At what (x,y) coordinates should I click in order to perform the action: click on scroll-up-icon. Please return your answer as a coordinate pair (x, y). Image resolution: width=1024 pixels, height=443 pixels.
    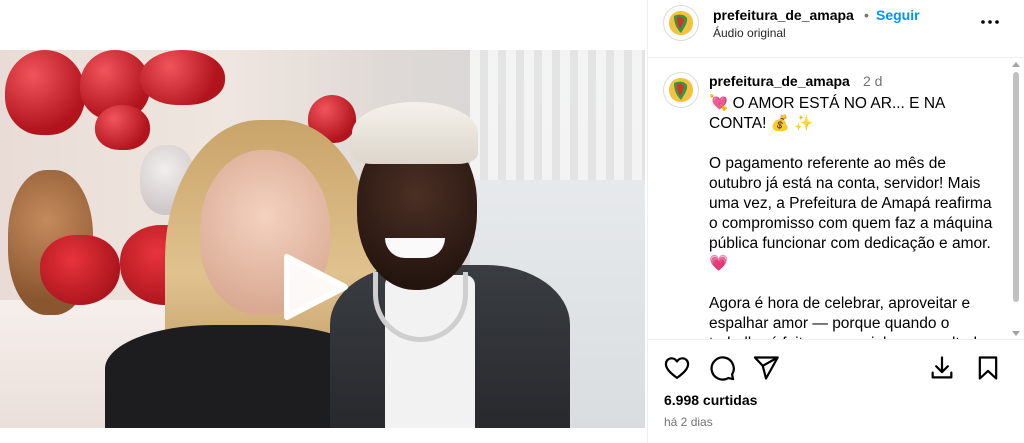
    Looking at the image, I should click on (1016, 64).